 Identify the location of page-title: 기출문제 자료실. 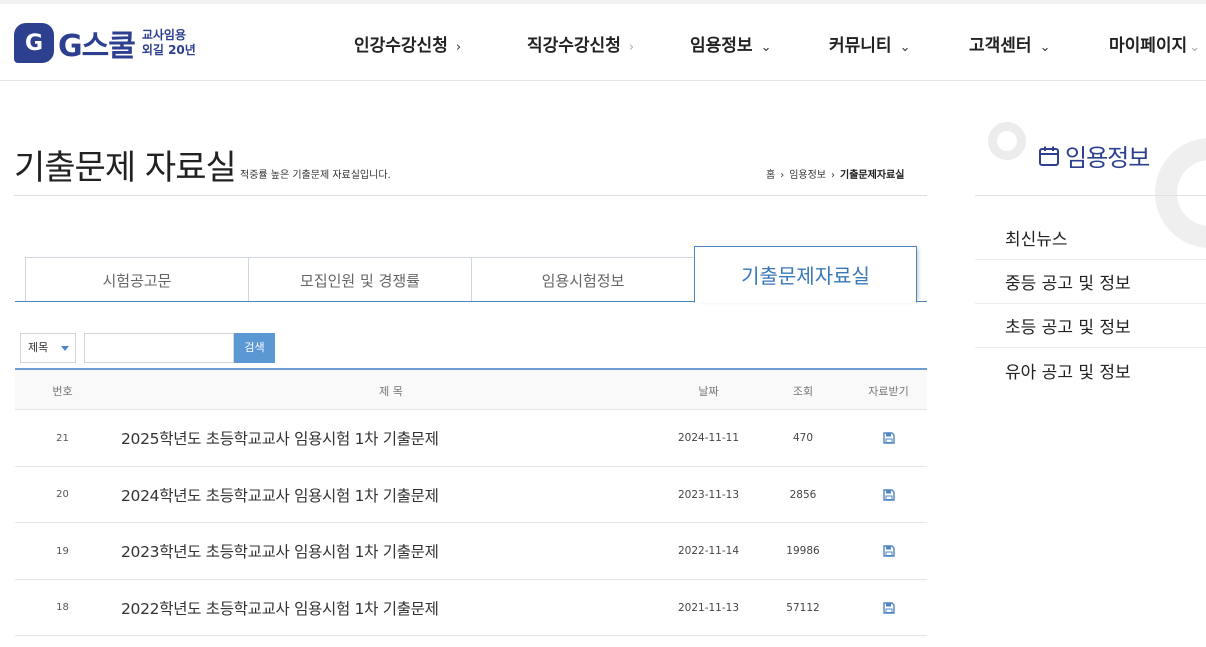
(125, 164).